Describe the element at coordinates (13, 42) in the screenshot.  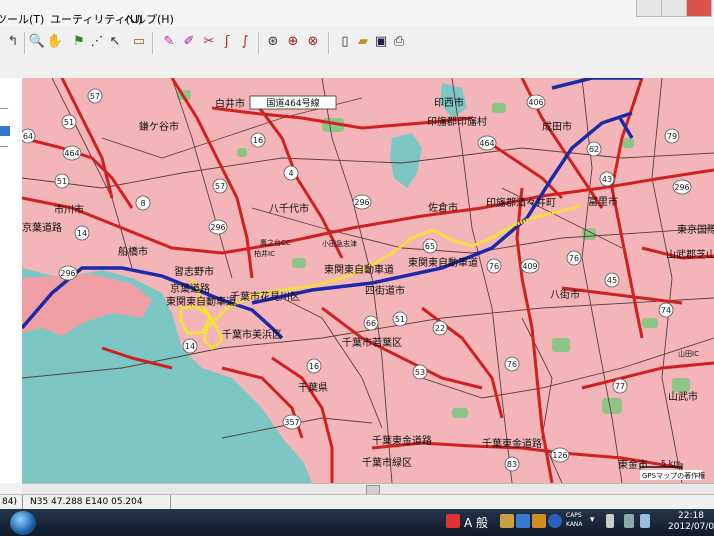
I see `route-icon: ↰` at that location.